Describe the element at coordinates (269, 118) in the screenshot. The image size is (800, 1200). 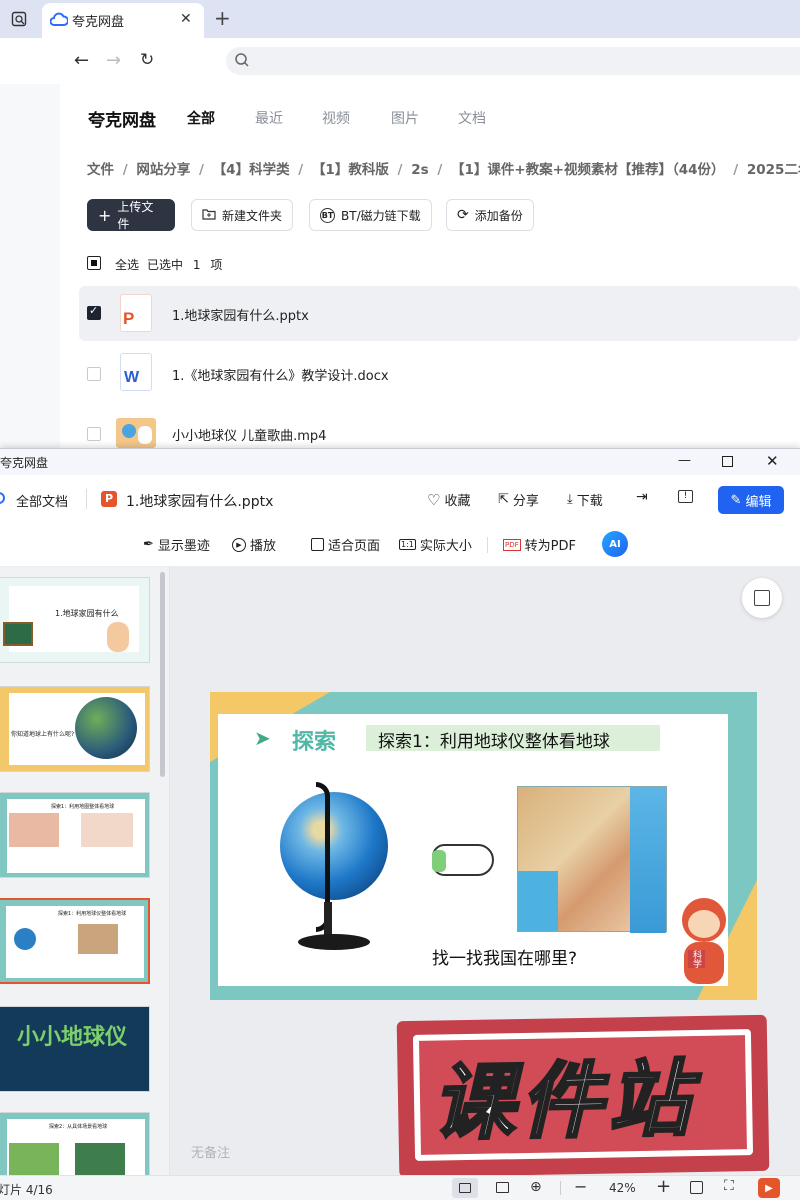
I see `tab-recent: 最近` at that location.